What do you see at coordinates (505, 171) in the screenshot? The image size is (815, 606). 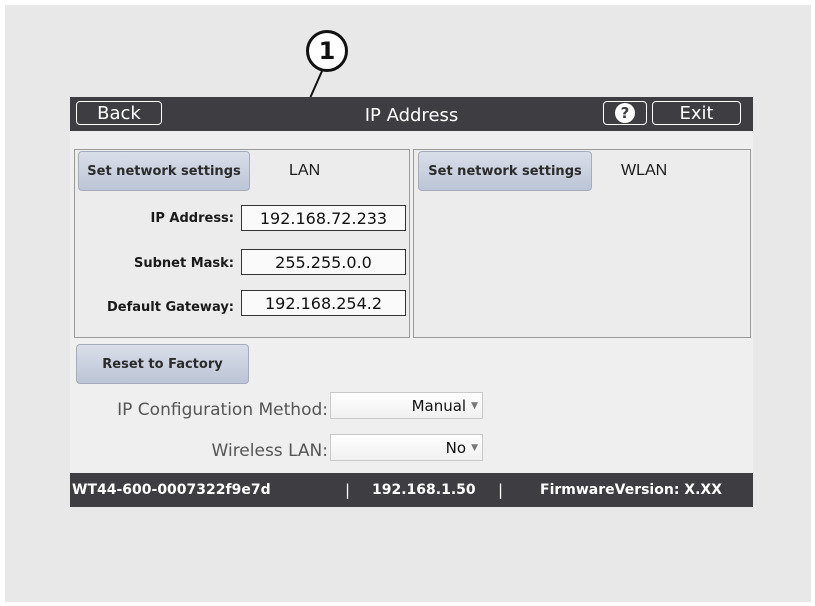 I see `wlan-set-network-settings-button: Set network settings` at bounding box center [505, 171].